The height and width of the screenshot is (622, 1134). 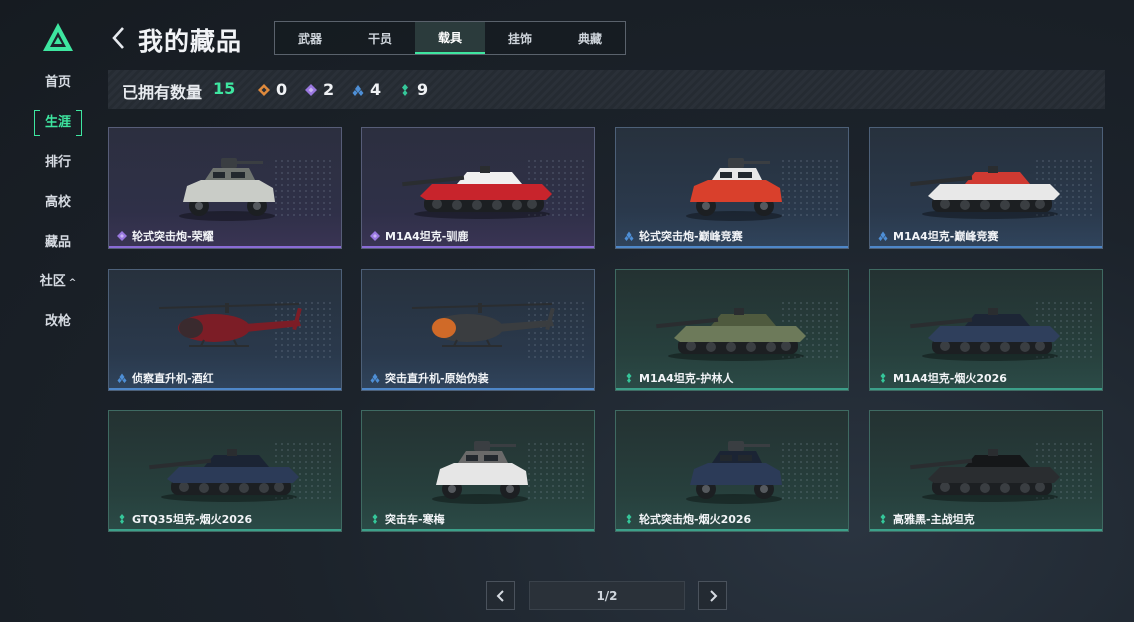 I want to click on caret-up-icon: ^, so click(x=72, y=283).